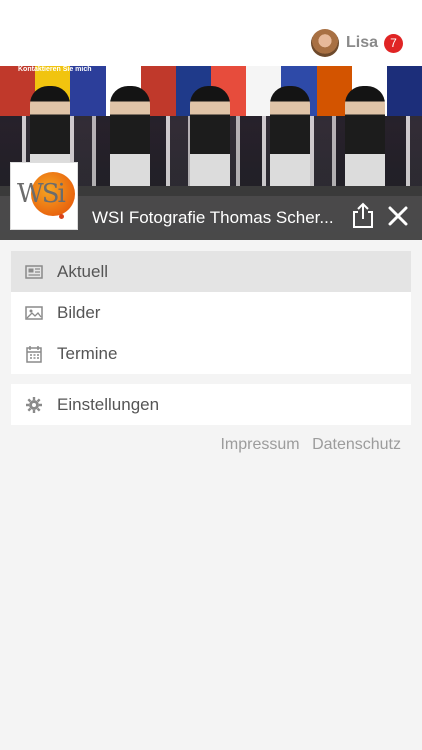 The width and height of the screenshot is (422, 750). What do you see at coordinates (87, 353) in the screenshot?
I see `menu-label: Termine` at bounding box center [87, 353].